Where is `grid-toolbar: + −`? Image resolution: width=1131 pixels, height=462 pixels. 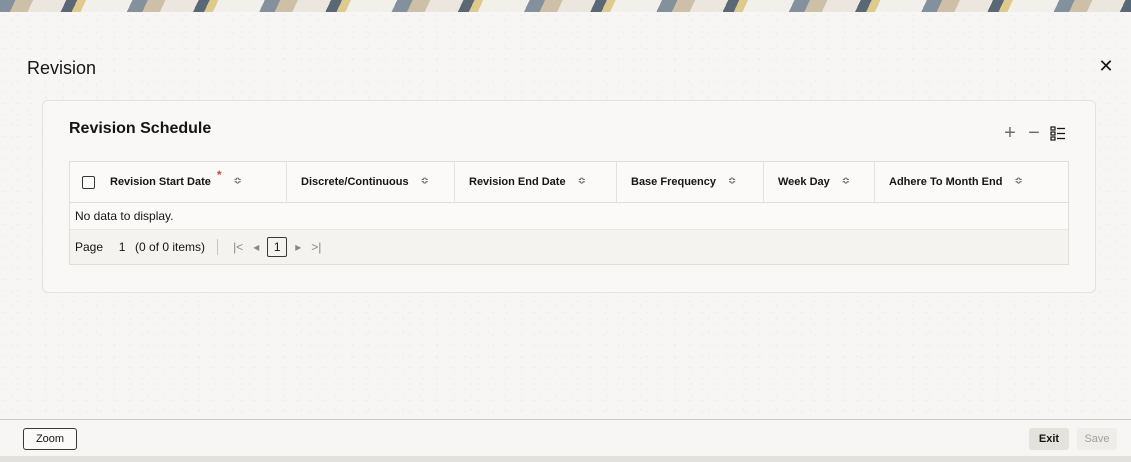 grid-toolbar: + − is located at coordinates (1034, 133).